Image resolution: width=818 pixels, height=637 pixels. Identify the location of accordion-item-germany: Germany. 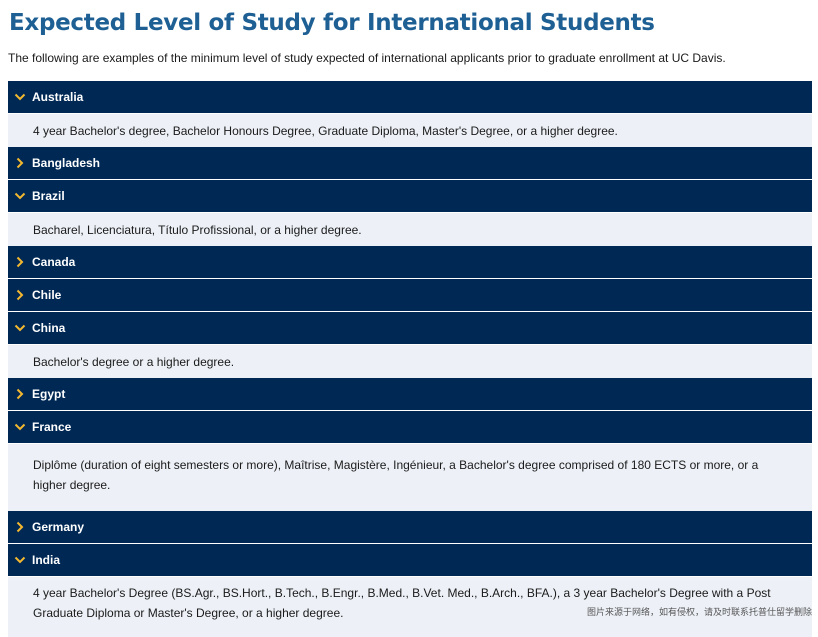
(410, 527).